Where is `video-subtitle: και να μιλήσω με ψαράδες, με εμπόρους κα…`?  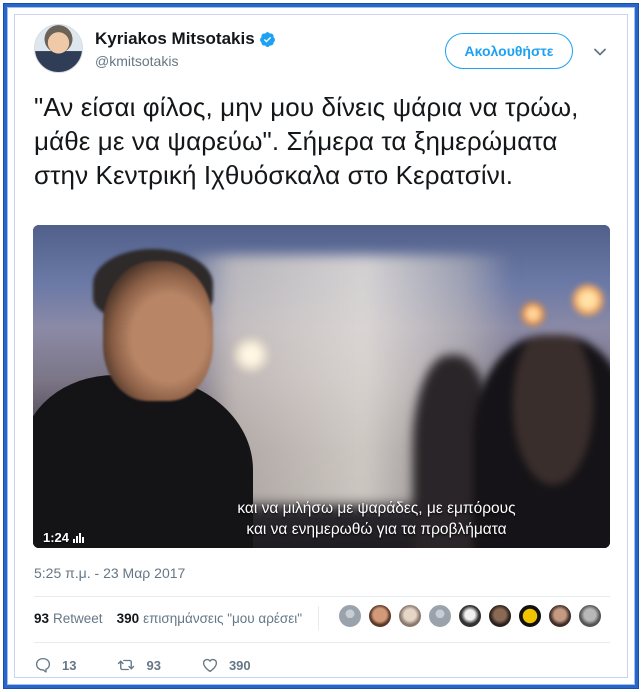
video-subtitle: και να μιλήσω με ψαράδες, με εμπόρους κα… is located at coordinates (321, 519).